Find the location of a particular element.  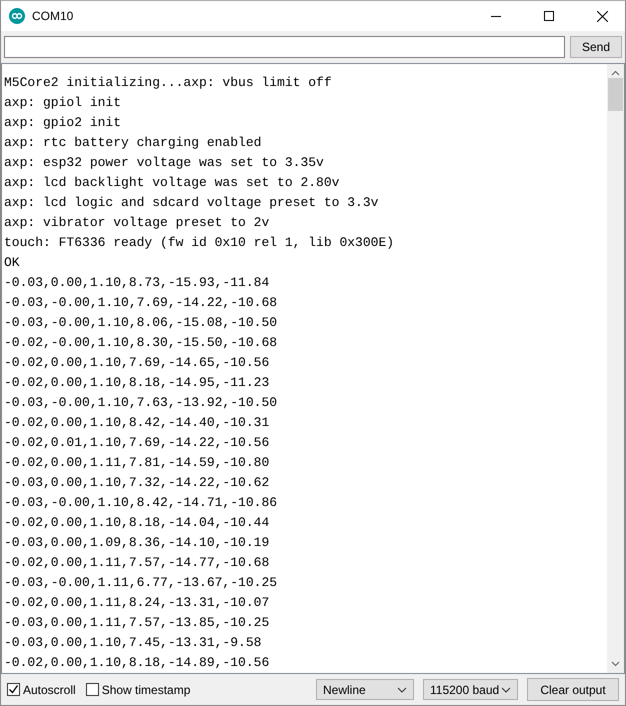

app-logo-icon is located at coordinates (17, 16).